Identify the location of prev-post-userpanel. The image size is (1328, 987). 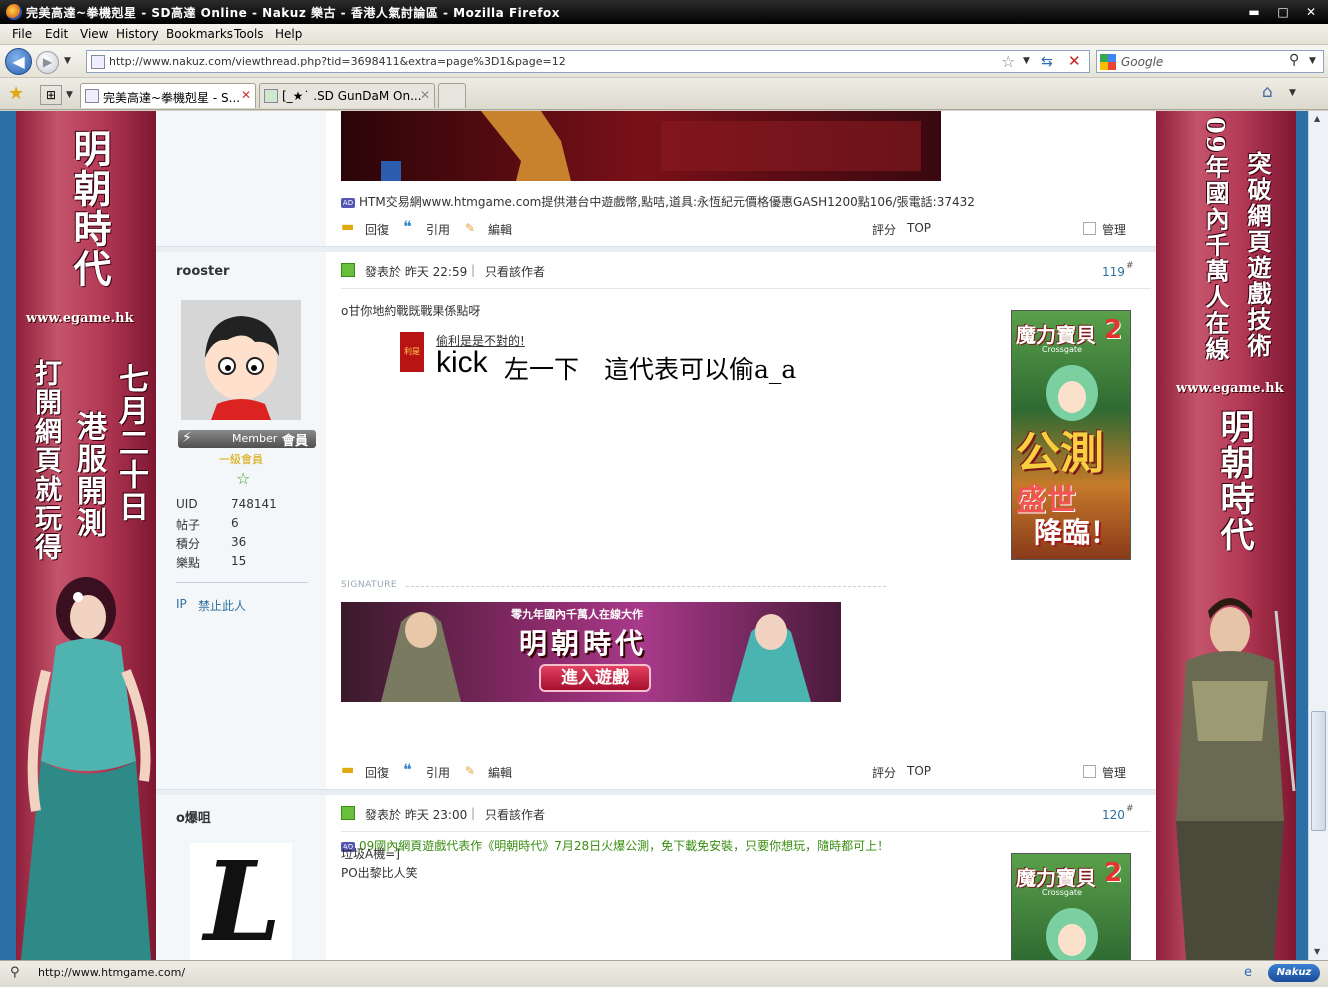
(241, 178).